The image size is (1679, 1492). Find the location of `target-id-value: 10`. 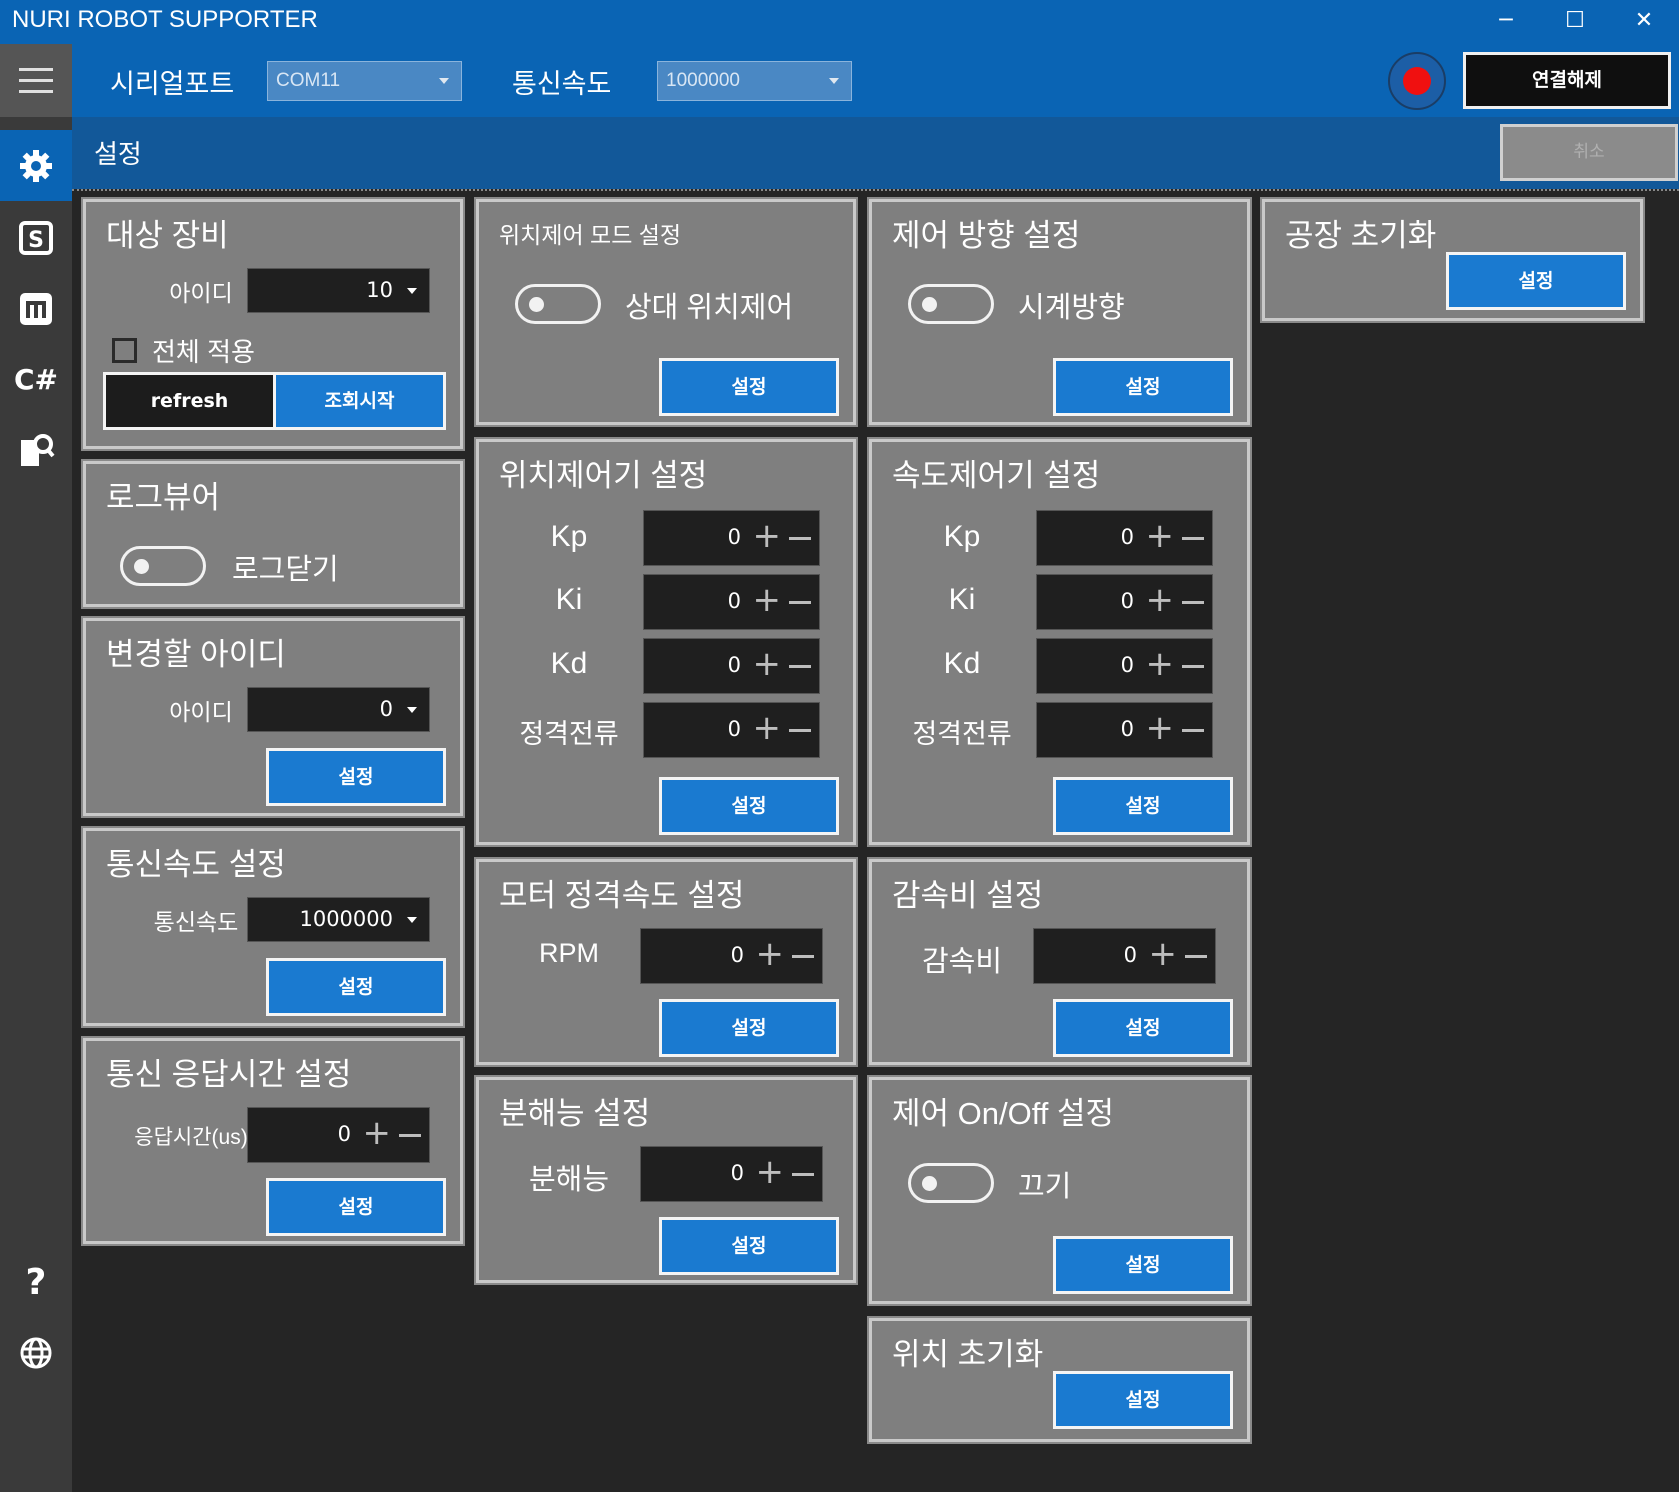

target-id-value: 10 is located at coordinates (379, 290).